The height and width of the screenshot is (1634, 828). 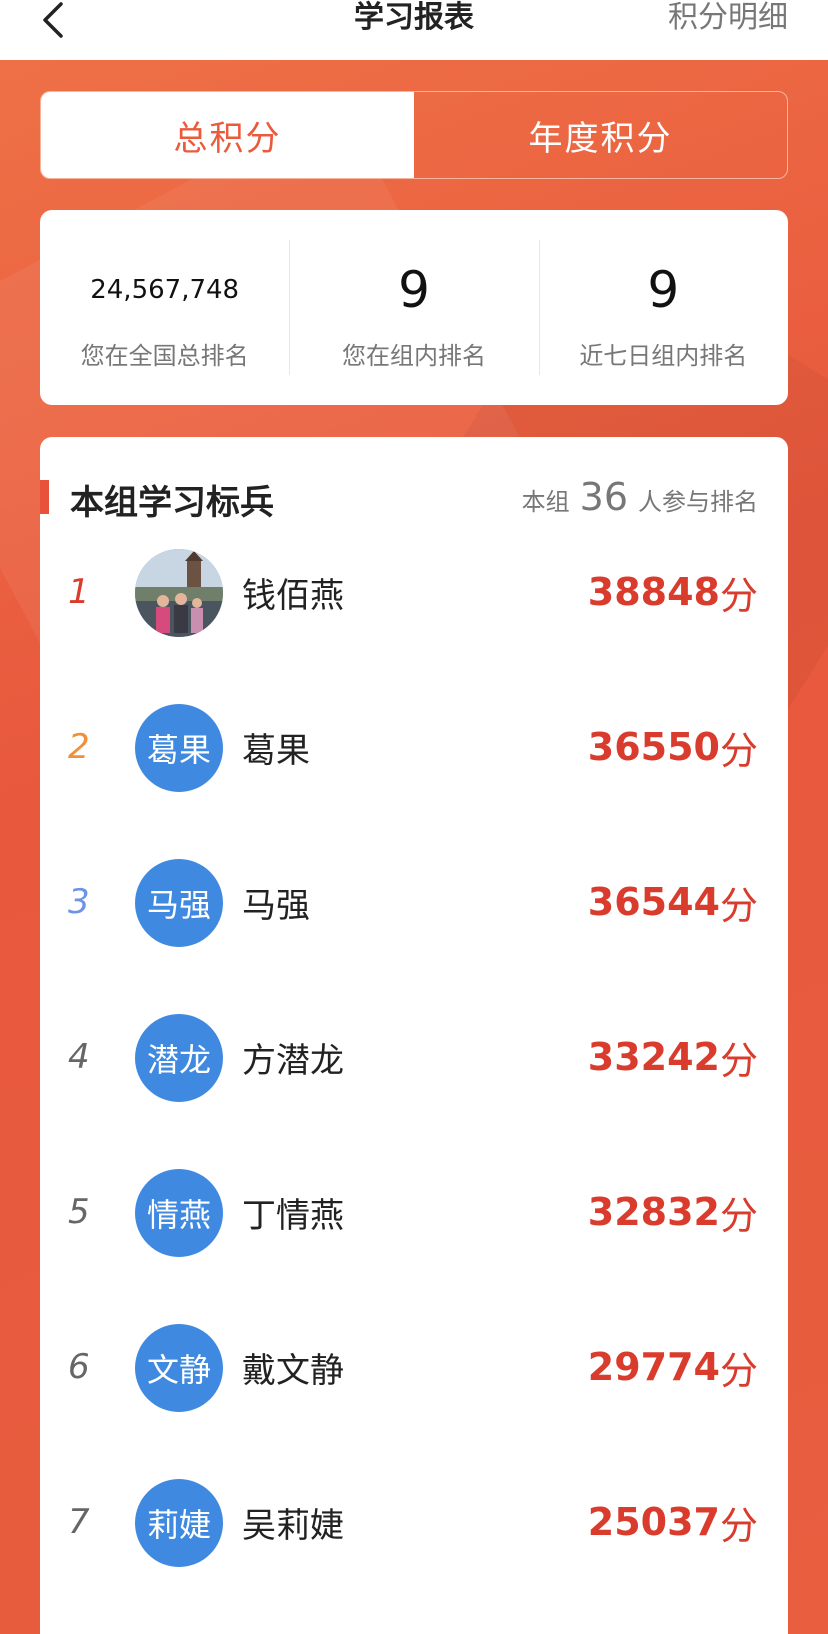 What do you see at coordinates (293, 595) in the screenshot?
I see `member-name: 钱佰燕` at bounding box center [293, 595].